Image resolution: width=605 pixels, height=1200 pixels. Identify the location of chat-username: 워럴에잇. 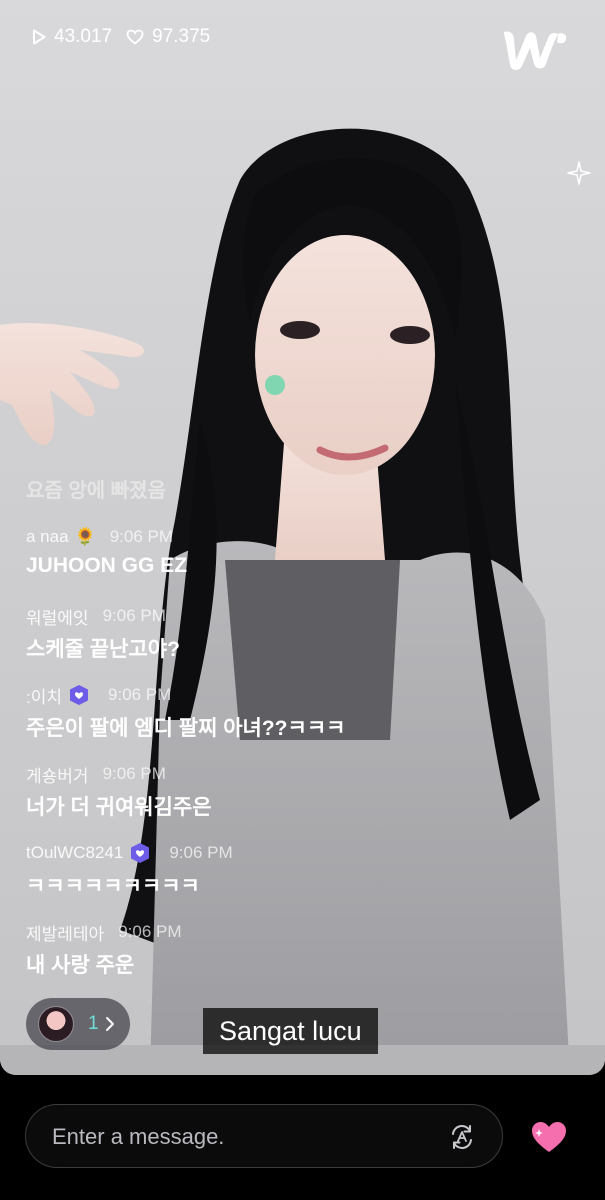
(57, 616).